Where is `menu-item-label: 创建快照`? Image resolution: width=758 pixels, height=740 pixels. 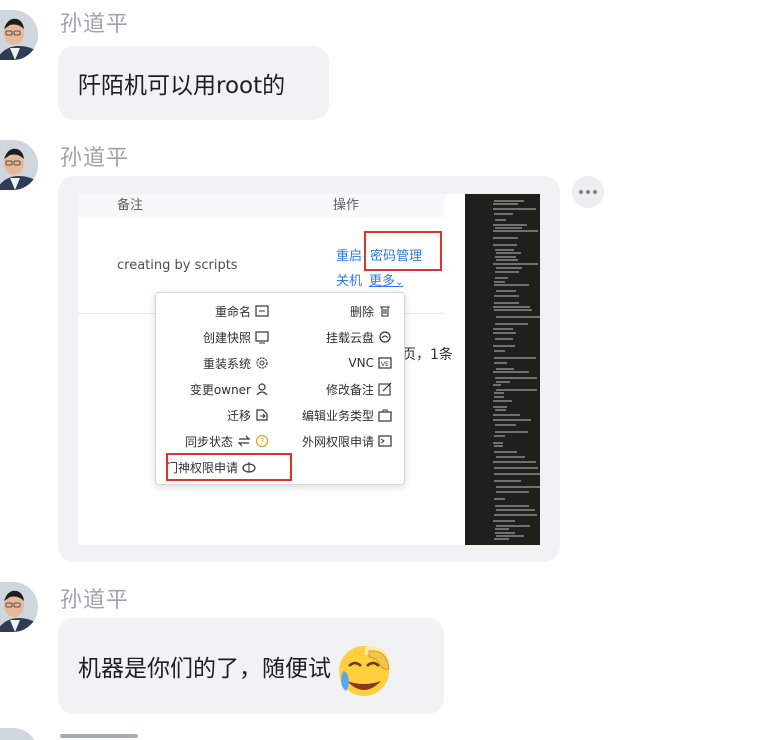
menu-item-label: 创建快照 is located at coordinates (226, 337).